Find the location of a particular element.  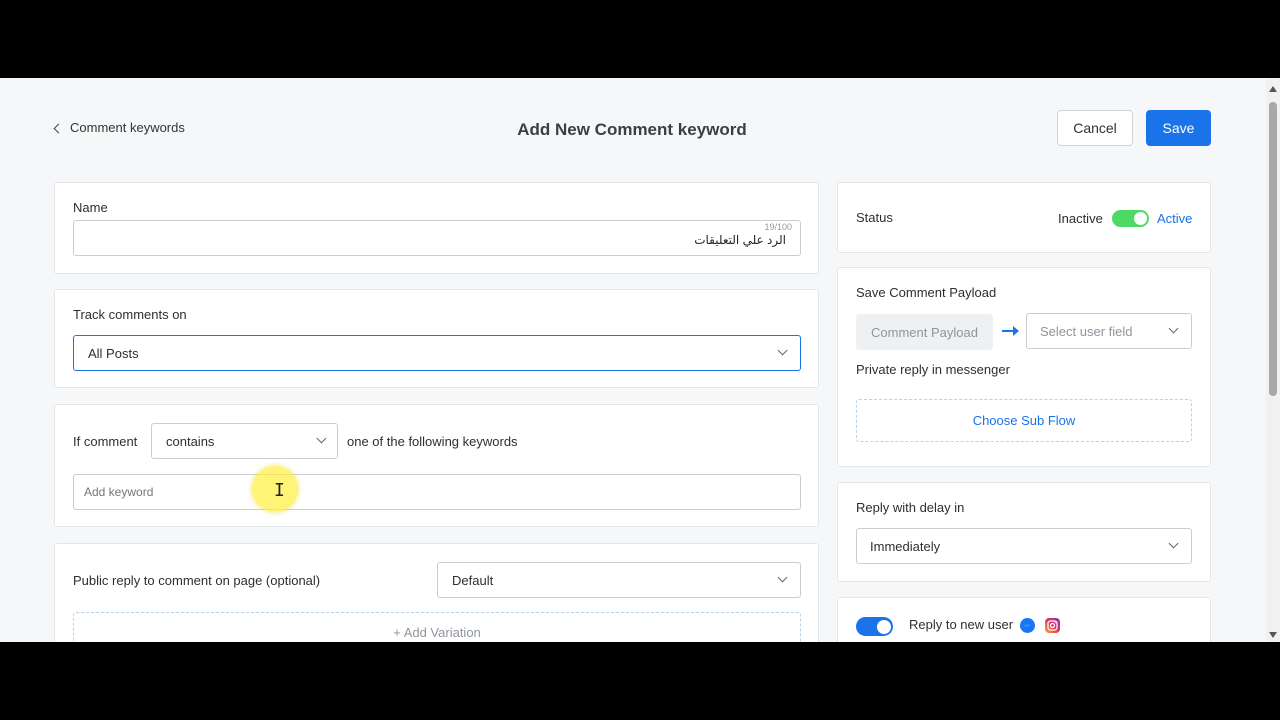

condition-value: contains is located at coordinates (190, 441).